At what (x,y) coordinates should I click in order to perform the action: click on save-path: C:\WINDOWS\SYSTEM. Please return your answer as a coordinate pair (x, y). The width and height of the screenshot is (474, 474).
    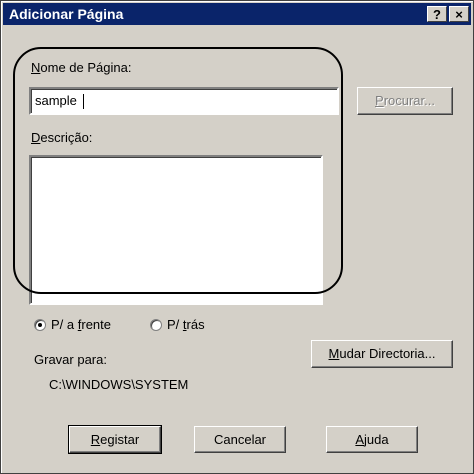
    Looking at the image, I should click on (119, 384).